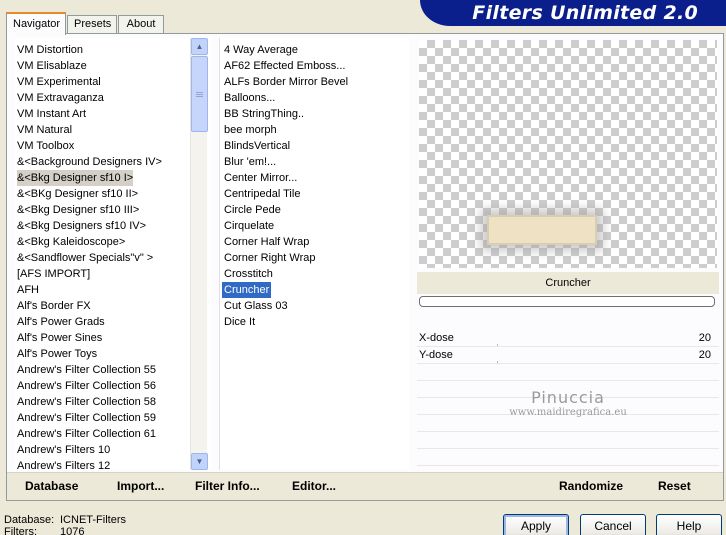 Image resolution: width=726 pixels, height=535 pixels. Describe the element at coordinates (77, 194) in the screenshot. I see `category-item: &<BKg Designer sf10 II>` at that location.